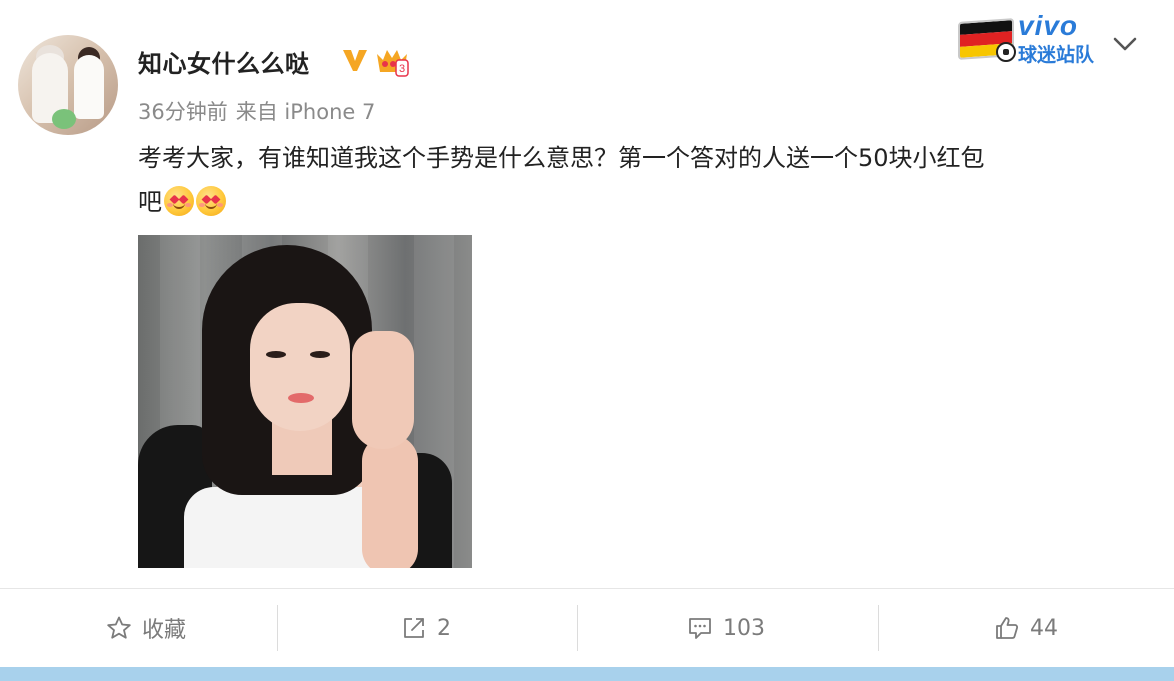 Image resolution: width=1174 pixels, height=681 pixels. What do you see at coordinates (64, 119) in the screenshot?
I see `avatar-sticker` at bounding box center [64, 119].